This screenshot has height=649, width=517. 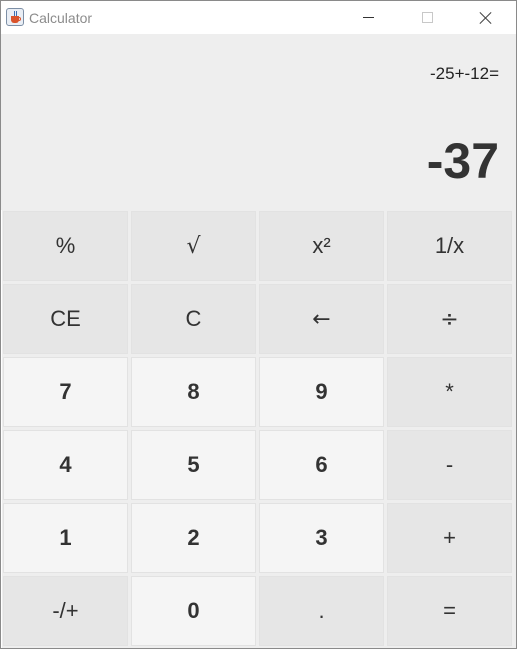 I want to click on percent-button: %, so click(x=65, y=246).